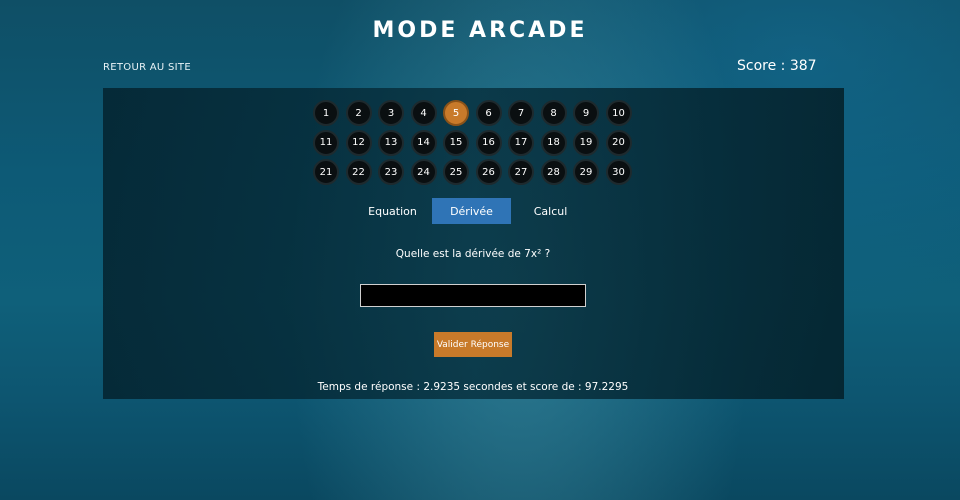 This screenshot has width=960, height=500. Describe the element at coordinates (618, 172) in the screenshot. I see `level-button: 30` at that location.